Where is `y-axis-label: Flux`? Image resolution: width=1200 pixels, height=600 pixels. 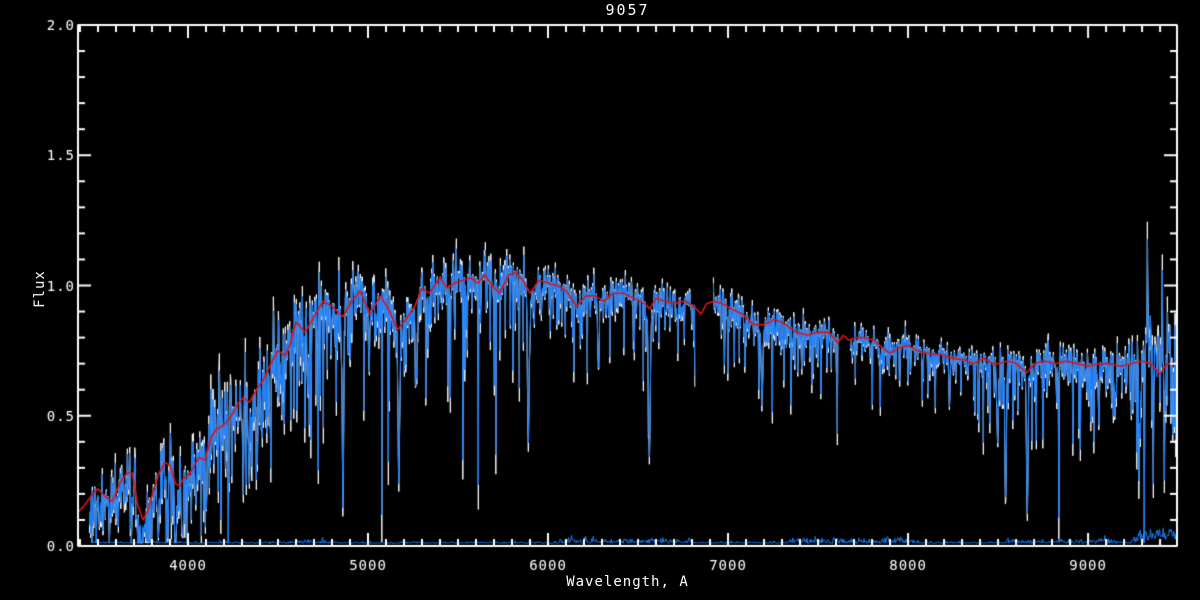 y-axis-label: Flux is located at coordinates (40, 289).